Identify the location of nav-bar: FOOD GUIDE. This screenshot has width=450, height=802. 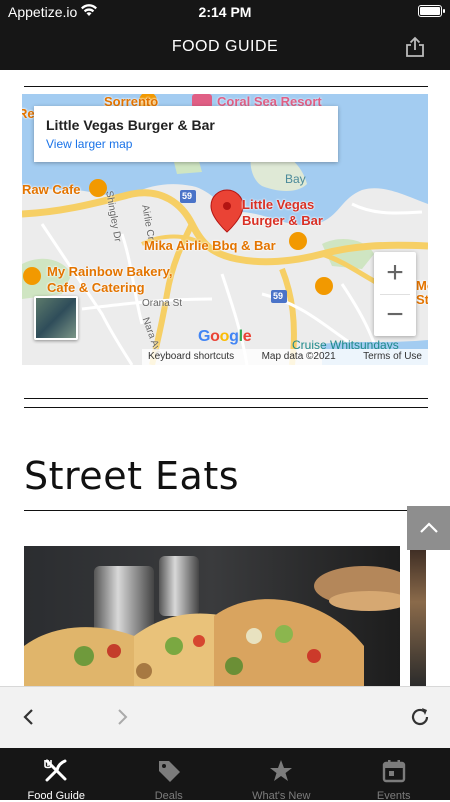
(225, 47).